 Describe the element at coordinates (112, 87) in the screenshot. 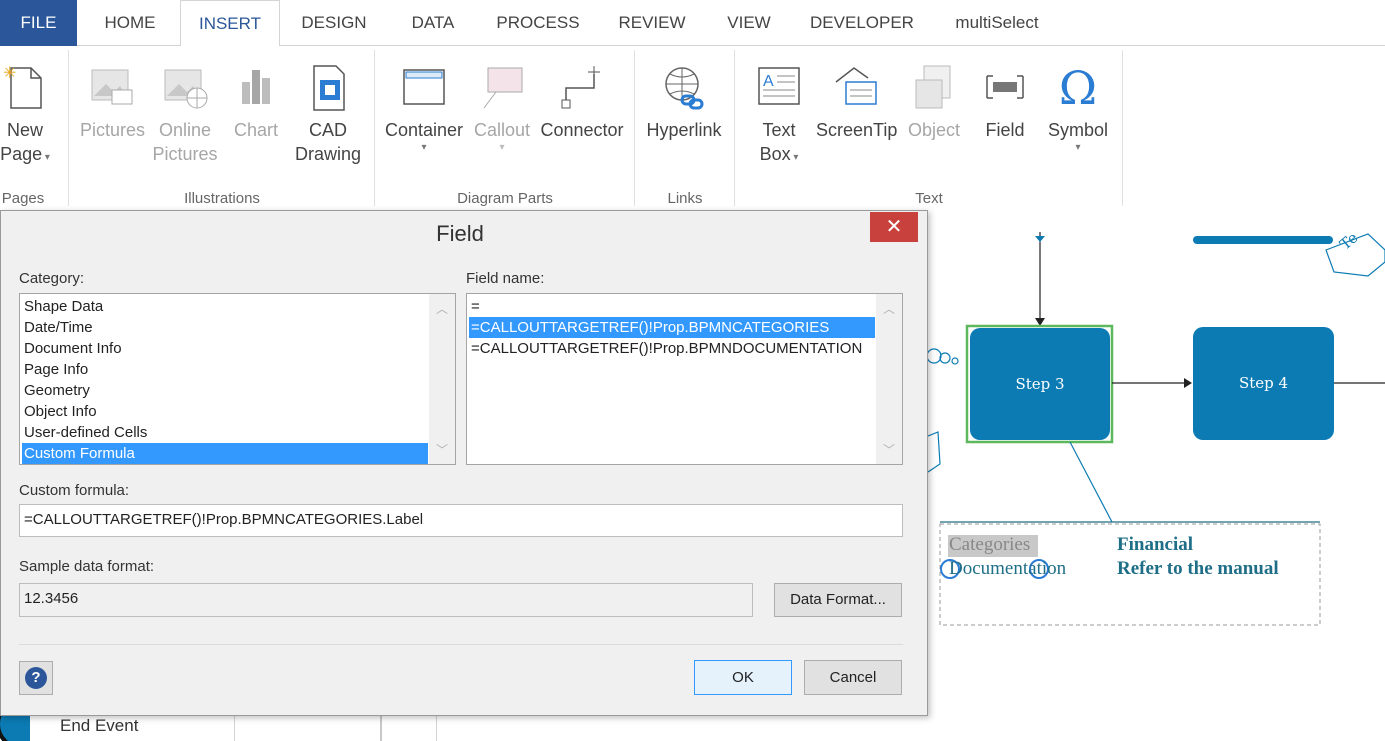

I see `pictures-icon` at that location.